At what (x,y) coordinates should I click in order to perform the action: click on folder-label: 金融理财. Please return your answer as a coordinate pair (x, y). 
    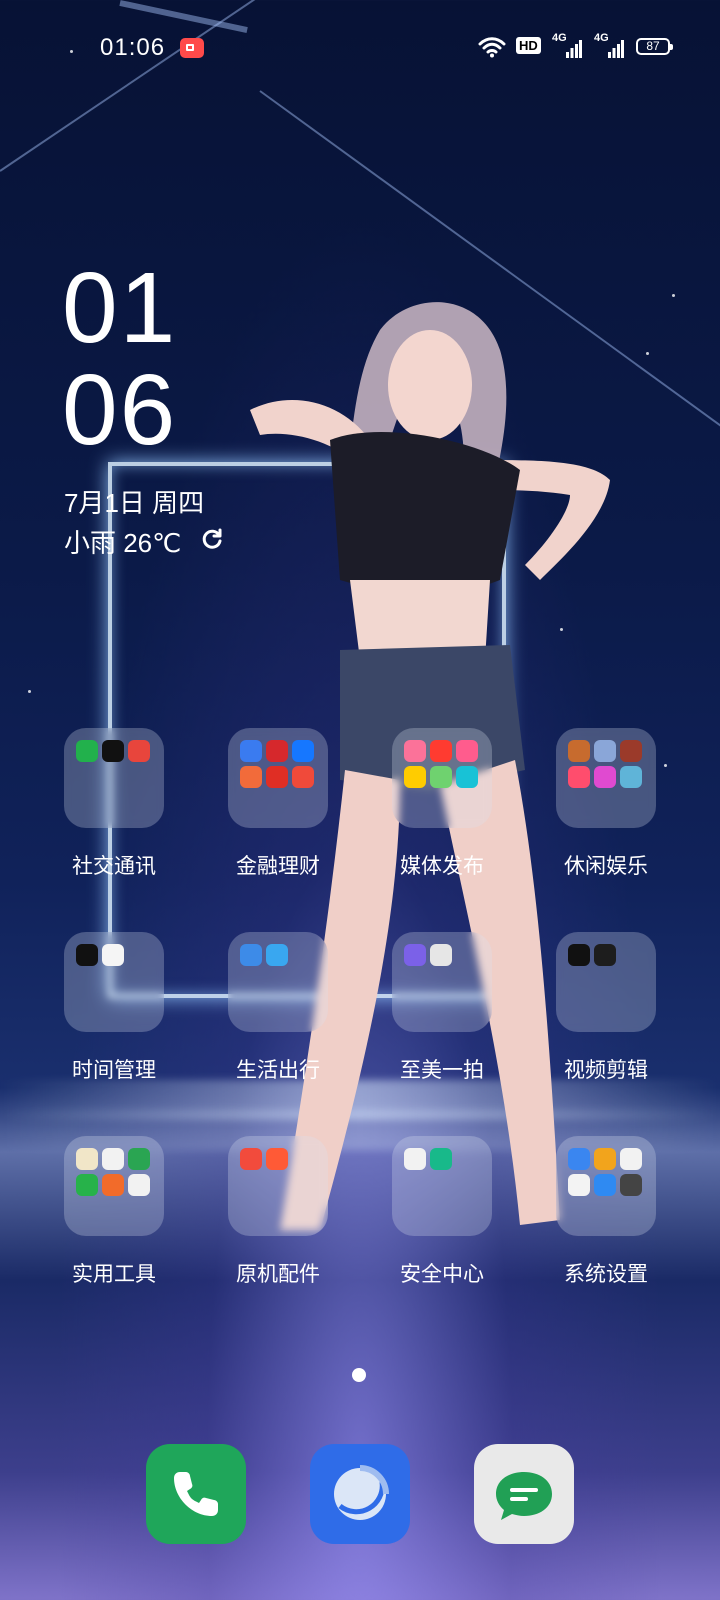
    Looking at the image, I should click on (278, 866).